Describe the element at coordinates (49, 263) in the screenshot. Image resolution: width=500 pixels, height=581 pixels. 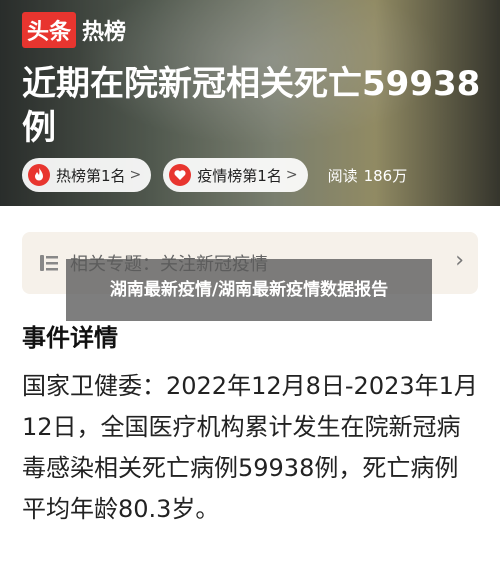
I see `list-icon` at that location.